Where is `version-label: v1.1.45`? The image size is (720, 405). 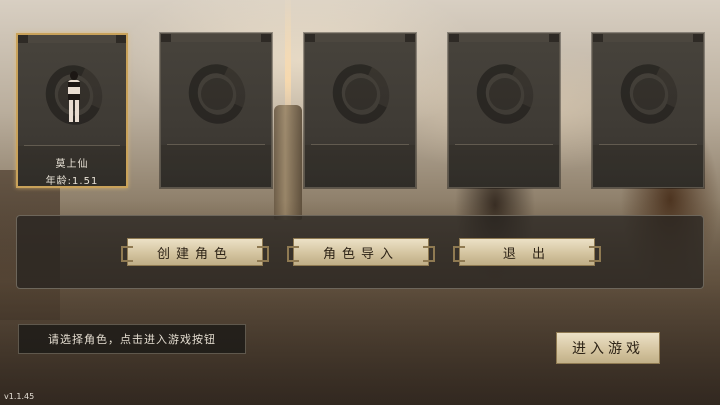
version-label: v1.1.45 is located at coordinates (19, 396).